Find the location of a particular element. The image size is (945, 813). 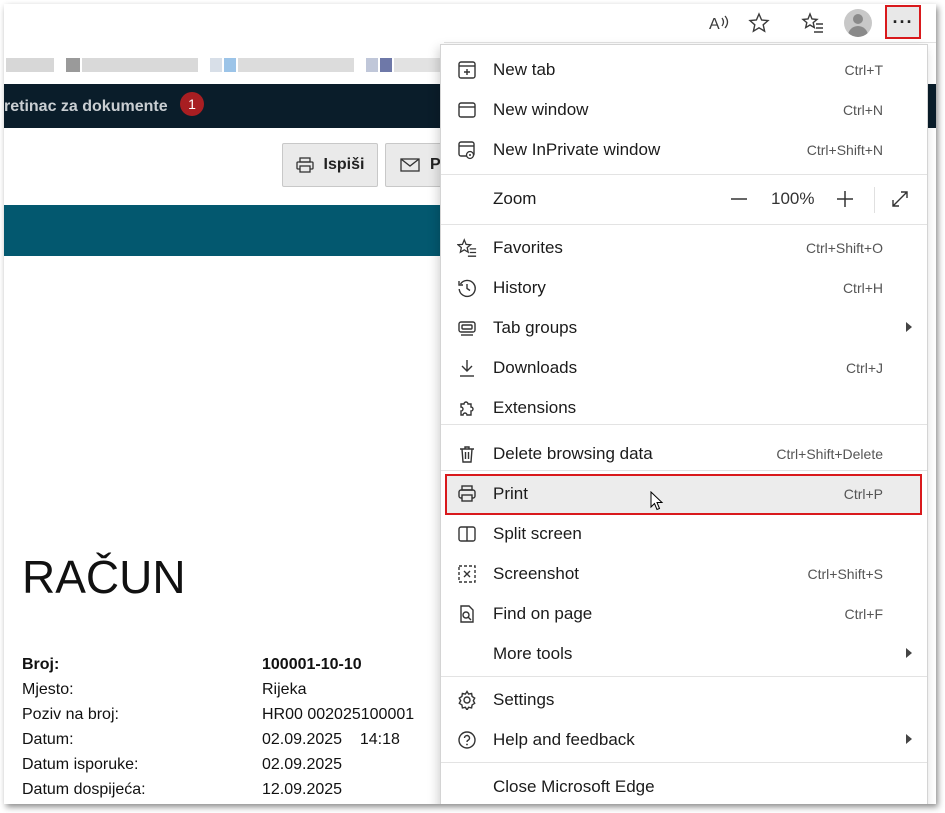

browser-toolbar: A ··· is located at coordinates (470, 23).